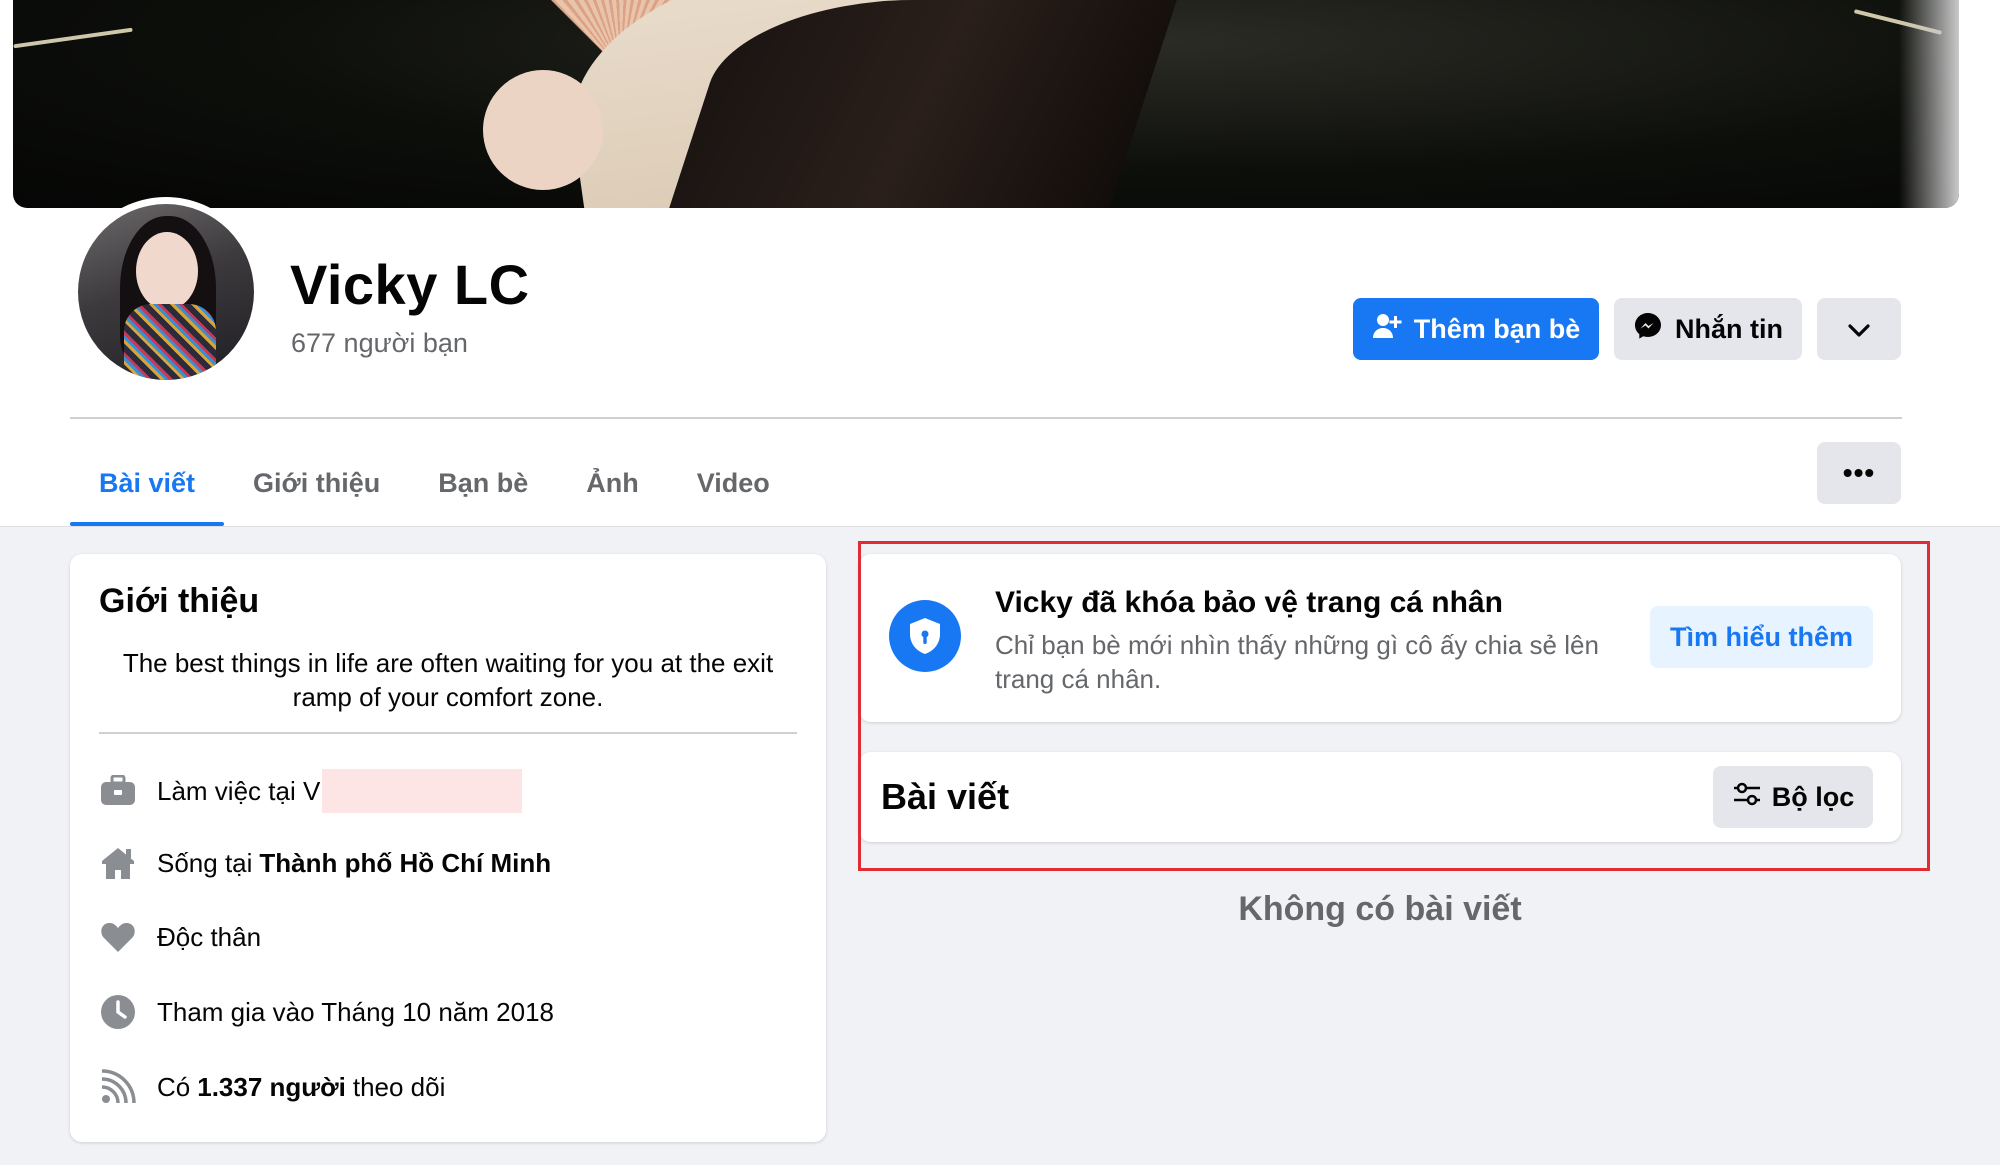 The width and height of the screenshot is (2000, 1165). Describe the element at coordinates (1497, 328) in the screenshot. I see `add-friend-label: Thêm bạn bè` at that location.